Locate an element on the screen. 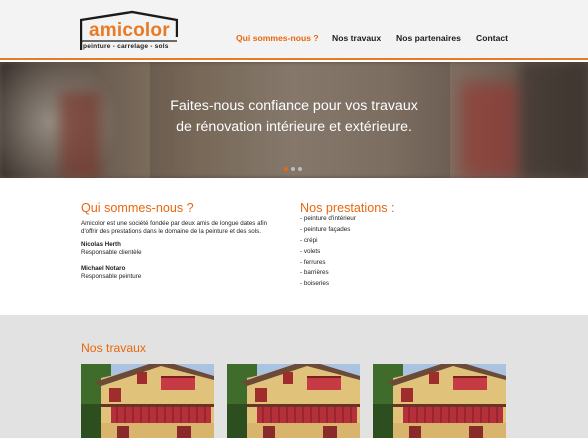 This screenshot has height=438, width=588. services-title: Nos prestations : is located at coordinates (347, 208).